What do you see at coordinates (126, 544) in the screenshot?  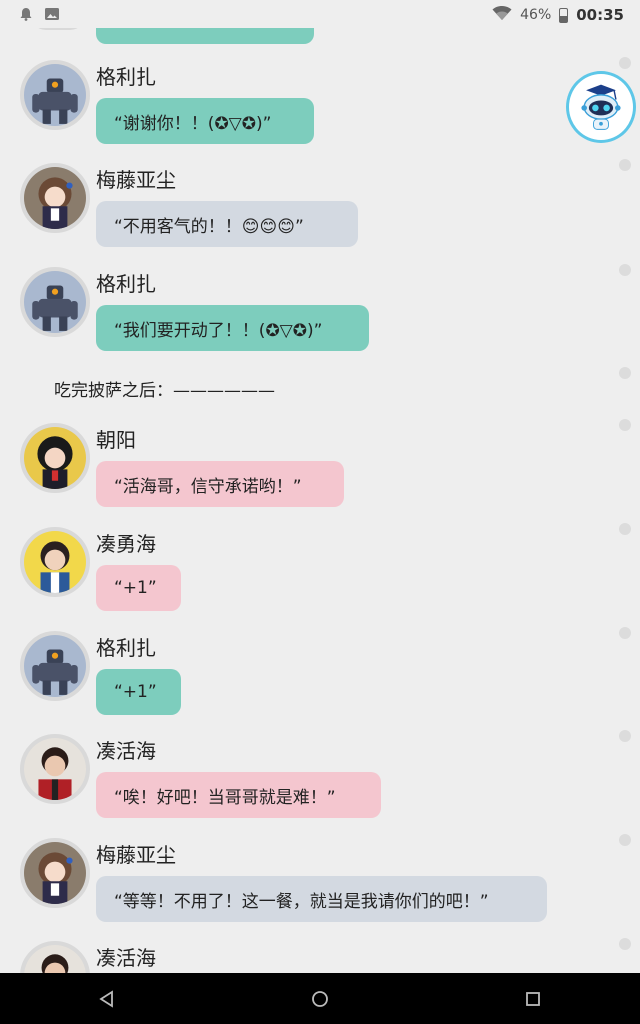 I see `sender-name: 凑勇海` at bounding box center [126, 544].